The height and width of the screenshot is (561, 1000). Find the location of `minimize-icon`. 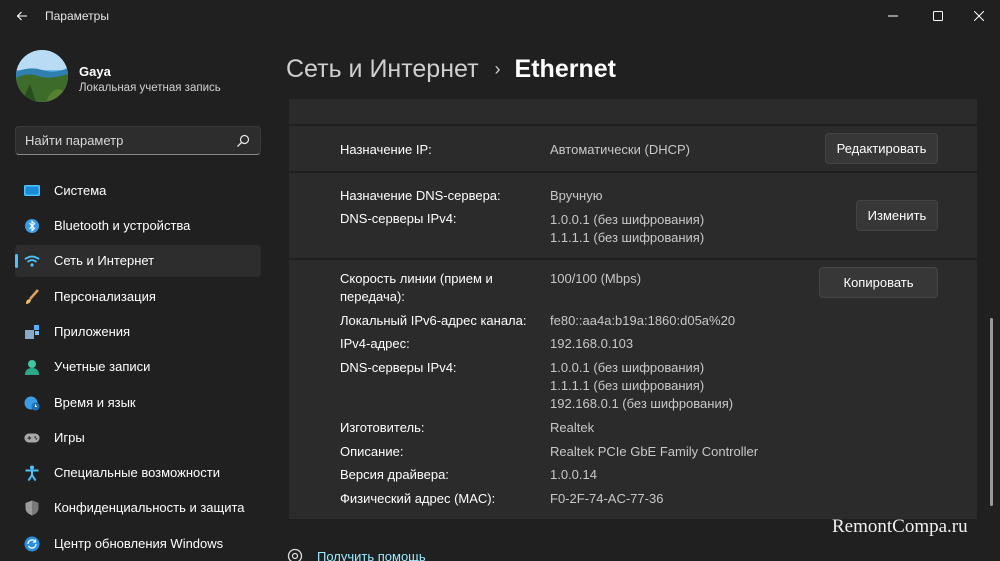

minimize-icon is located at coordinates (893, 16).